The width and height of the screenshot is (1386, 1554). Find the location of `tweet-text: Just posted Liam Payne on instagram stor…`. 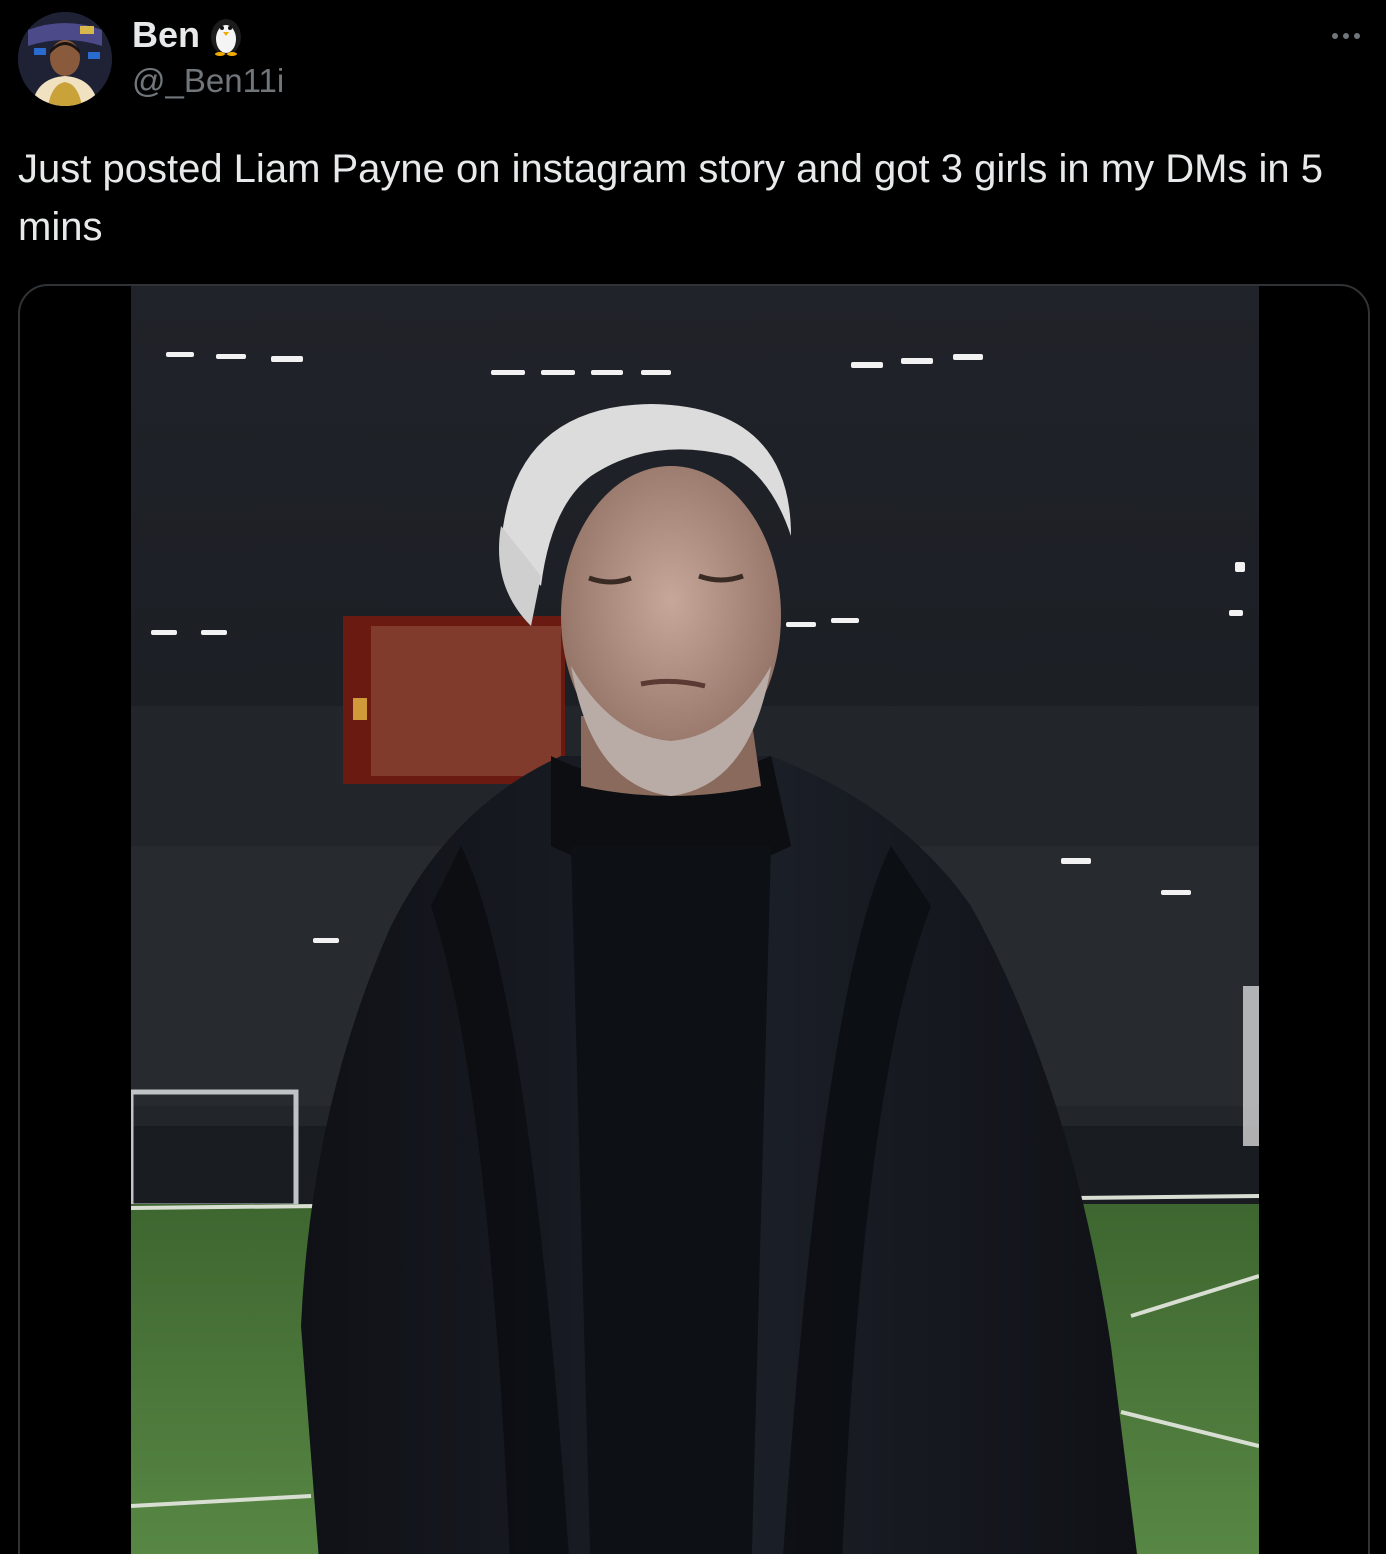

tweet-text: Just posted Liam Payne on instagram stor… is located at coordinates (671, 198).